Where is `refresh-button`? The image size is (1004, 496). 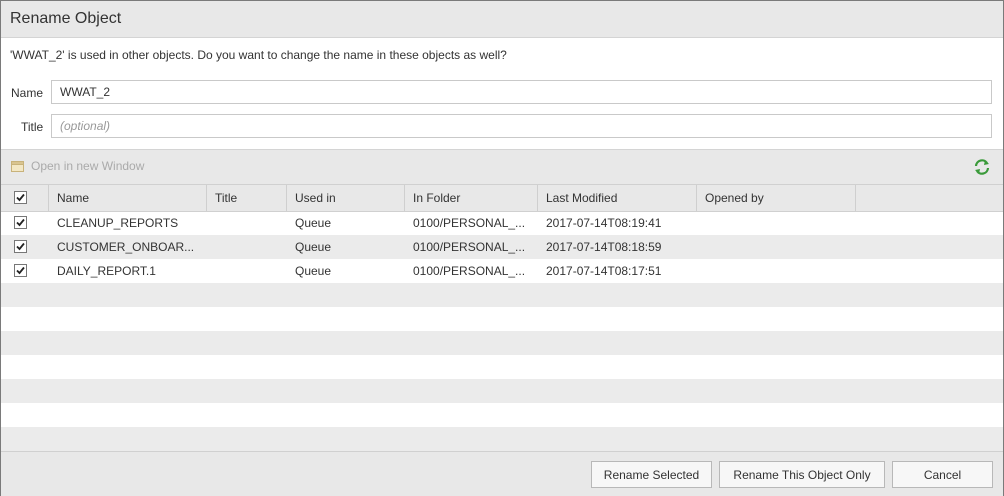 refresh-button is located at coordinates (982, 168).